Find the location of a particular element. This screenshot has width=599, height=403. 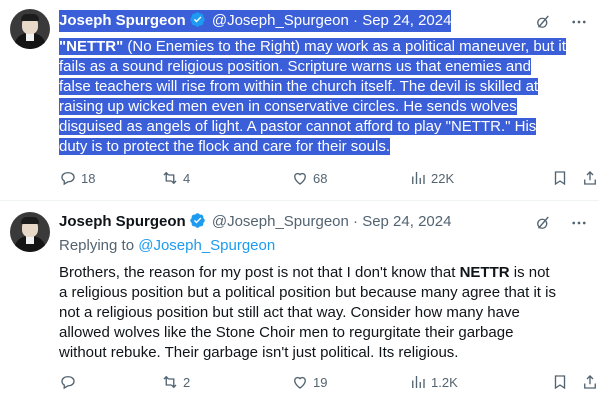

tweet-actions: 18 4 68 22K is located at coordinates (327, 178).